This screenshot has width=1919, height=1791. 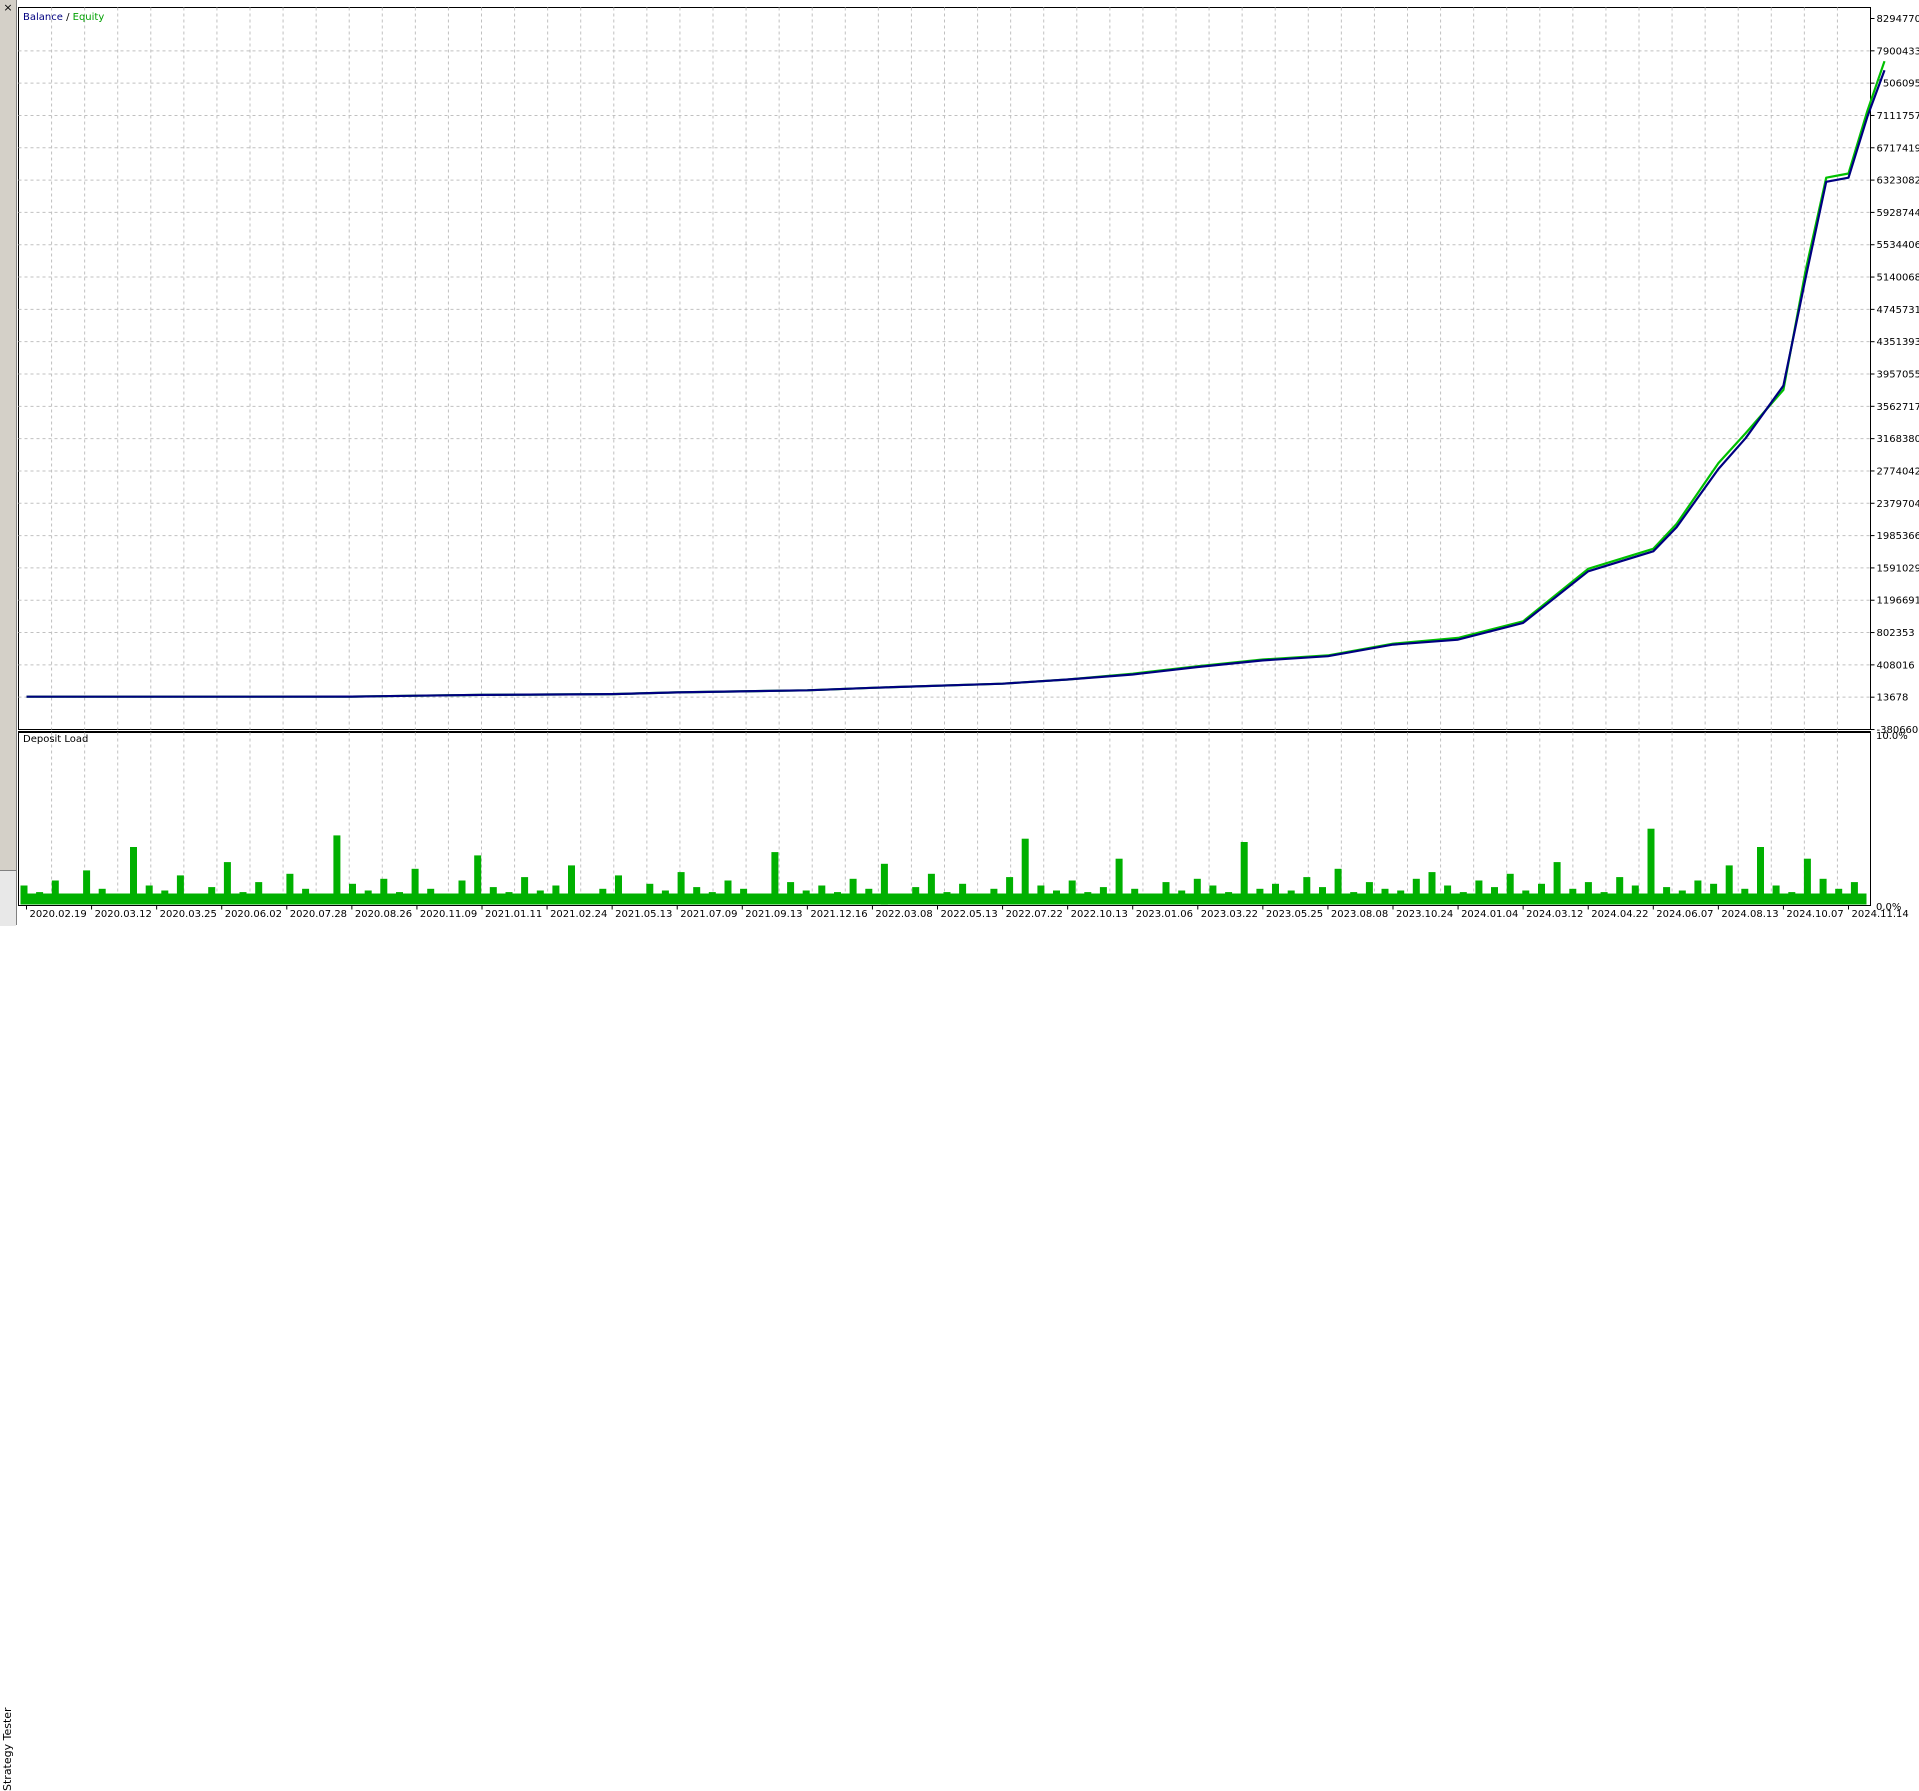 What do you see at coordinates (1619, 914) in the screenshot?
I see `x-tick-label: 2024.04.22` at bounding box center [1619, 914].